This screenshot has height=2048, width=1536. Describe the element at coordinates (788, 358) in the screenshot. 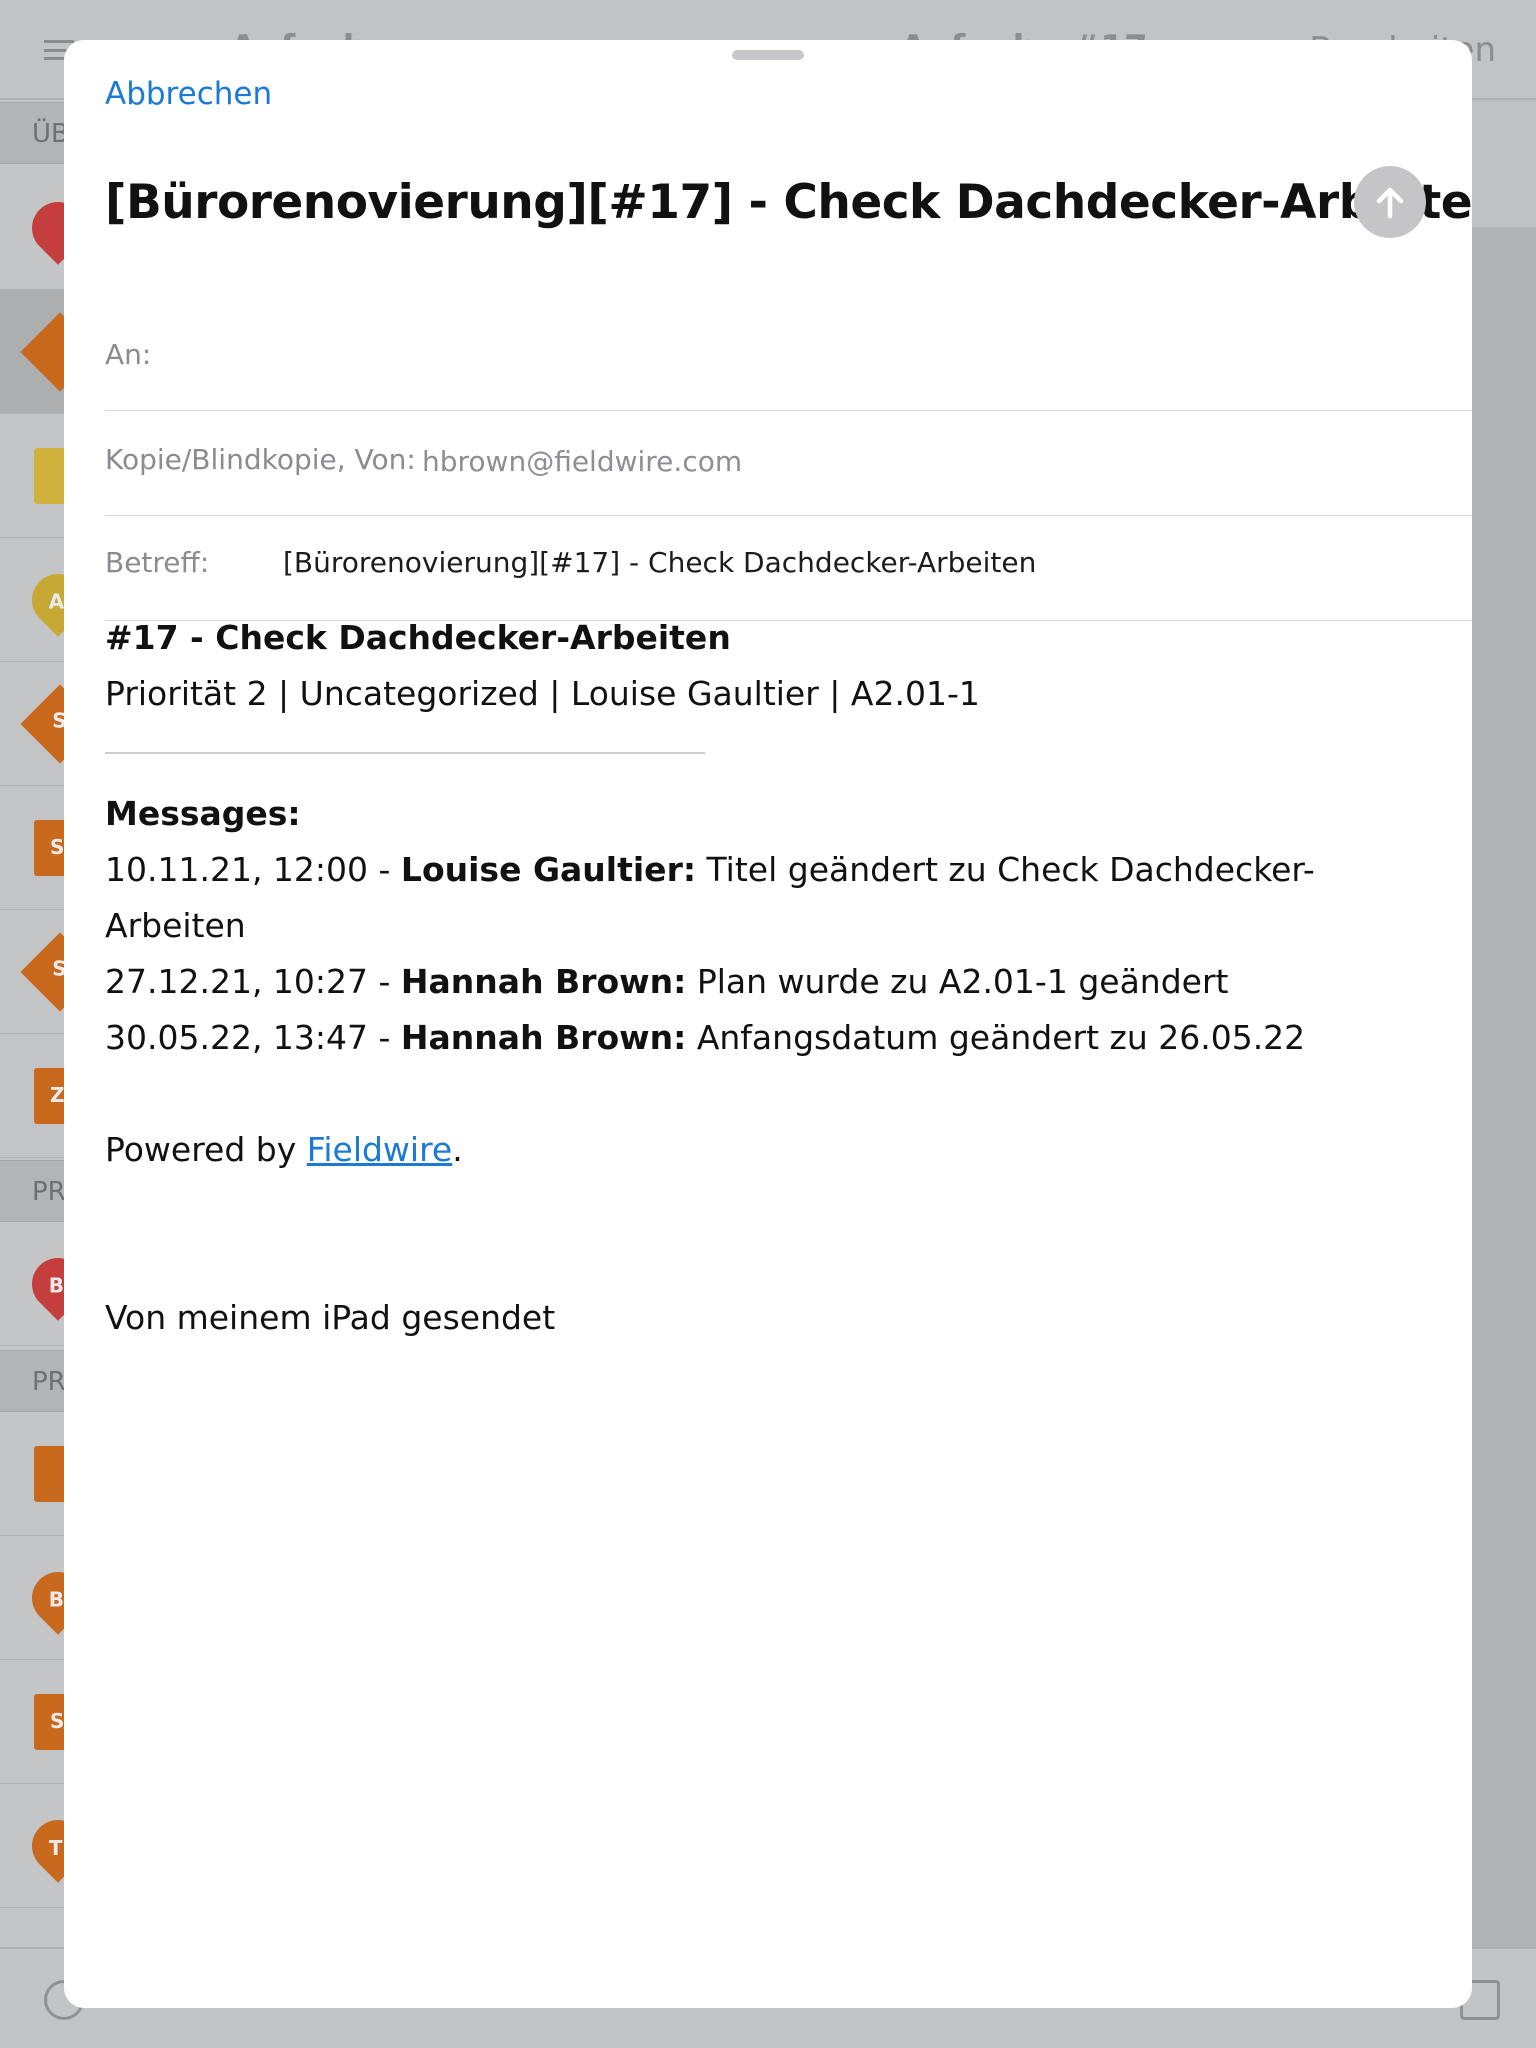

I see `to-field: An:` at that location.